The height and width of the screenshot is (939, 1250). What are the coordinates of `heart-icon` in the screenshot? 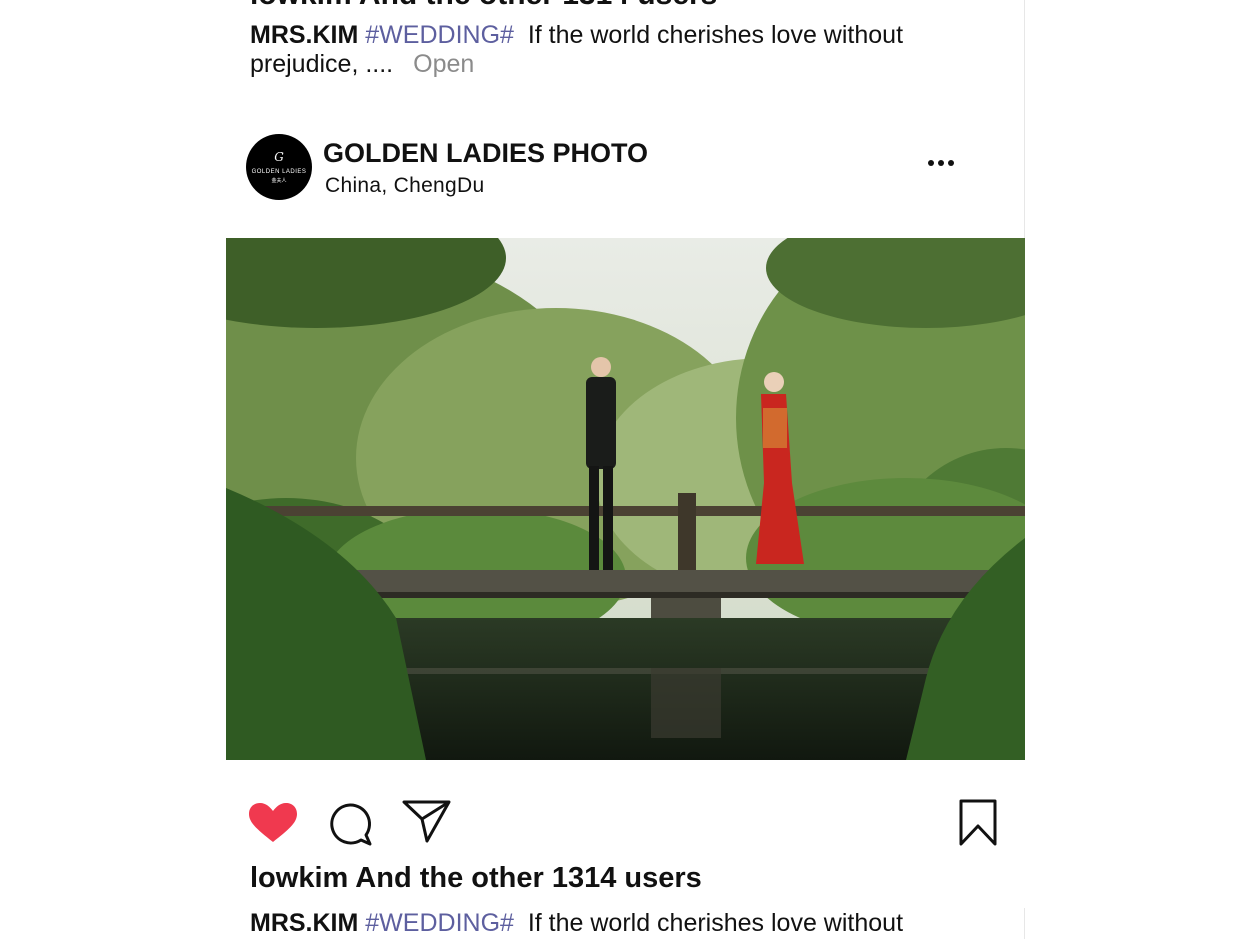 It's located at (273, 822).